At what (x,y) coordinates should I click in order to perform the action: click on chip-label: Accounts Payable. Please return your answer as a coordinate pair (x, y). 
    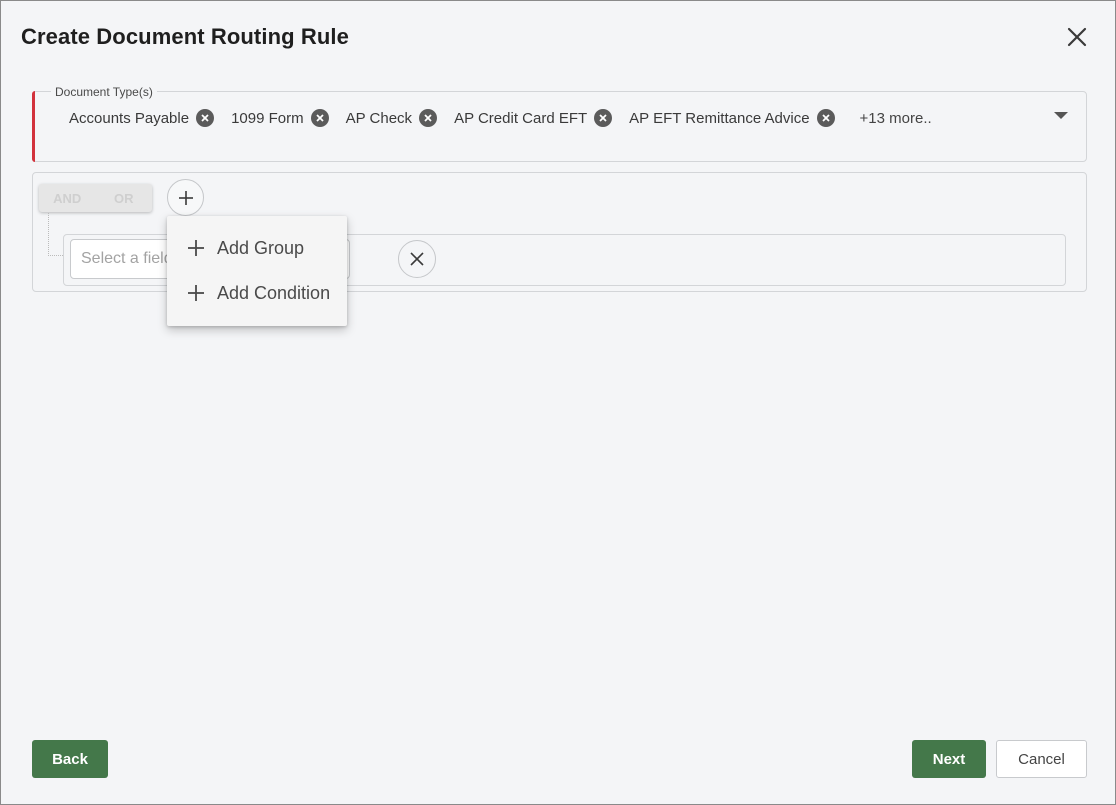
    Looking at the image, I should click on (129, 118).